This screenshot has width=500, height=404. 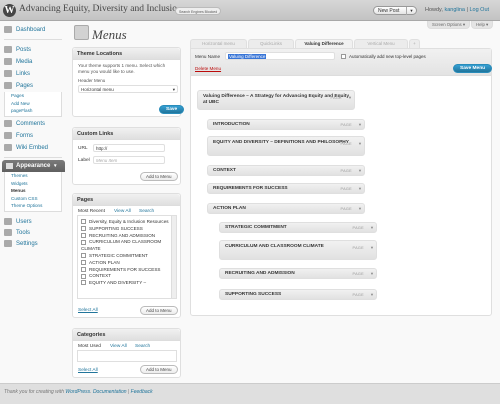 I want to click on menu-links: Links, so click(x=17, y=74).